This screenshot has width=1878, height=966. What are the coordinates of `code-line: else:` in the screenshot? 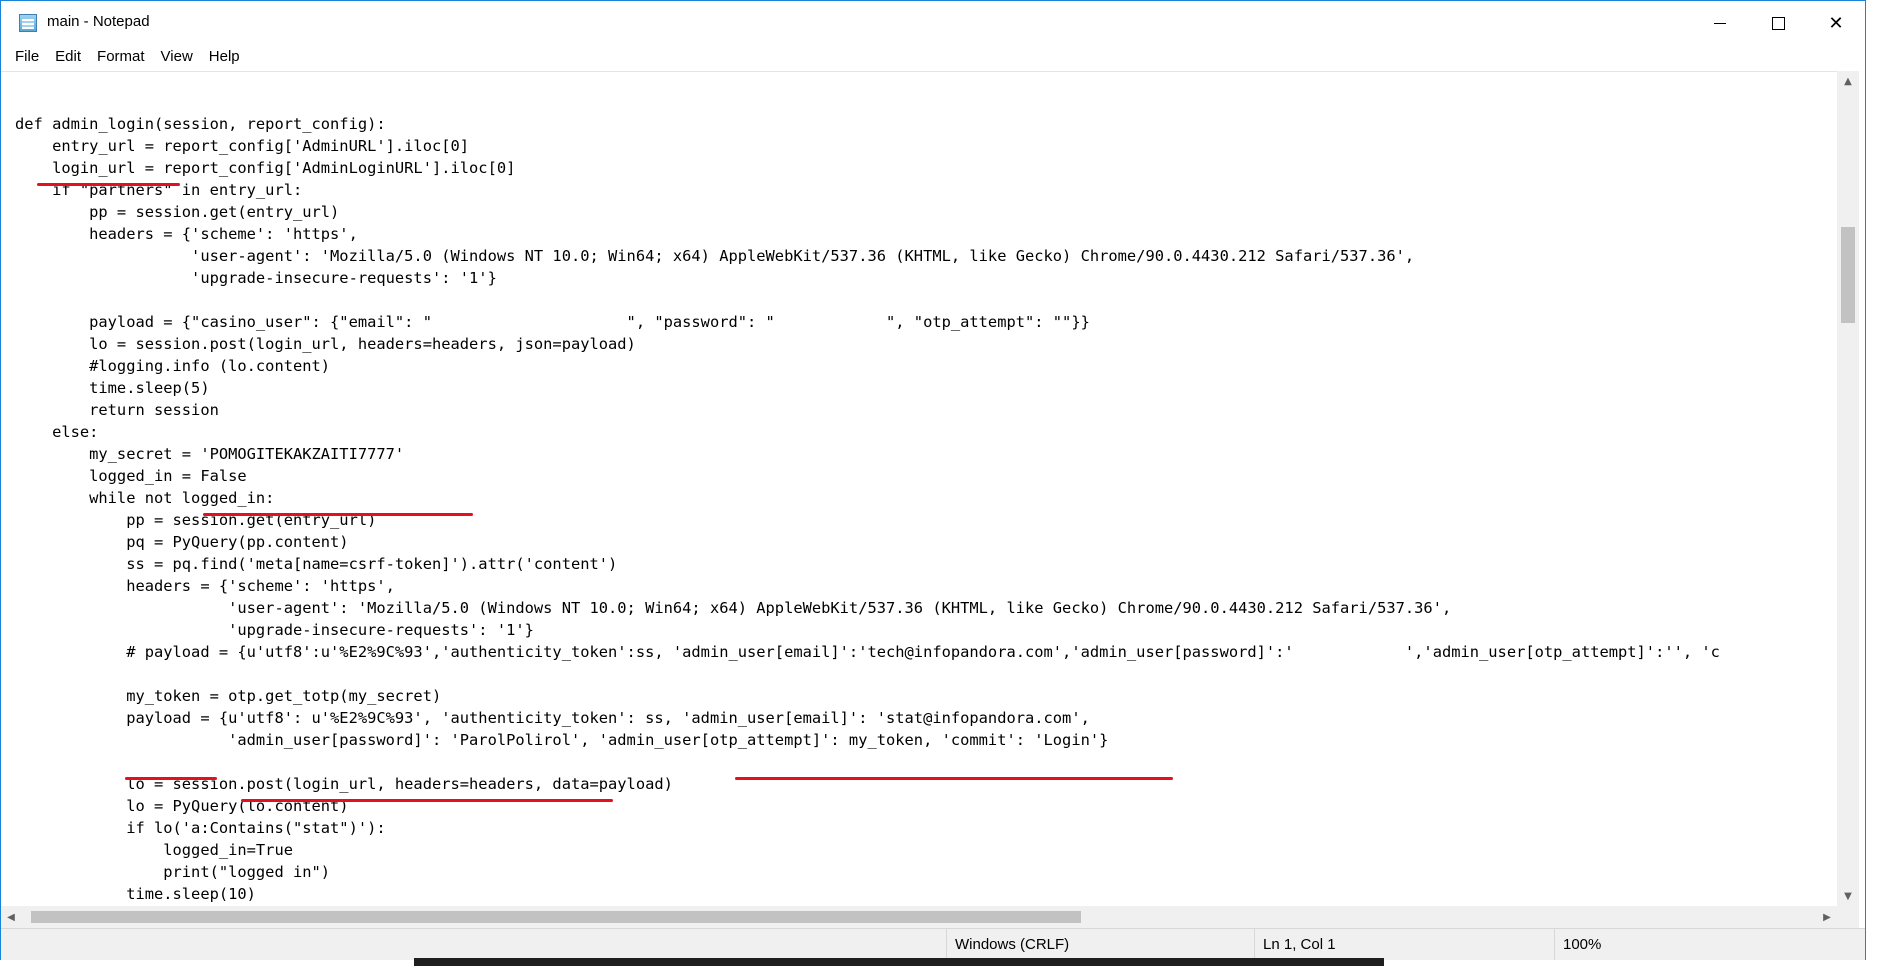 It's located at (867, 432).